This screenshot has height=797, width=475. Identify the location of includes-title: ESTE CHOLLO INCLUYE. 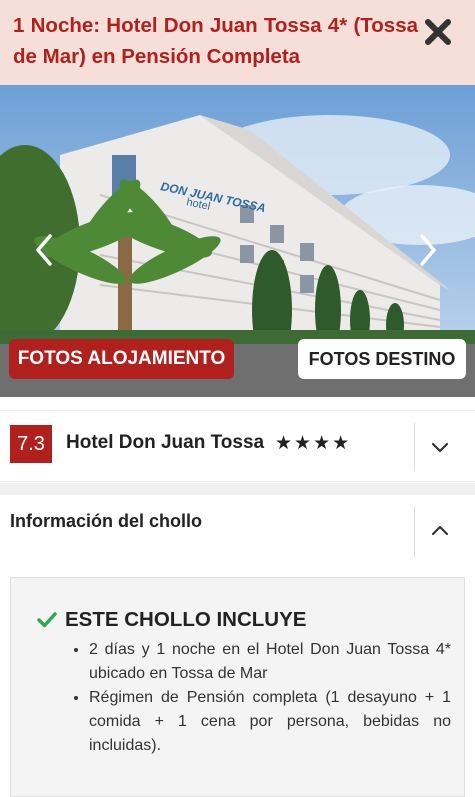
(171, 620).